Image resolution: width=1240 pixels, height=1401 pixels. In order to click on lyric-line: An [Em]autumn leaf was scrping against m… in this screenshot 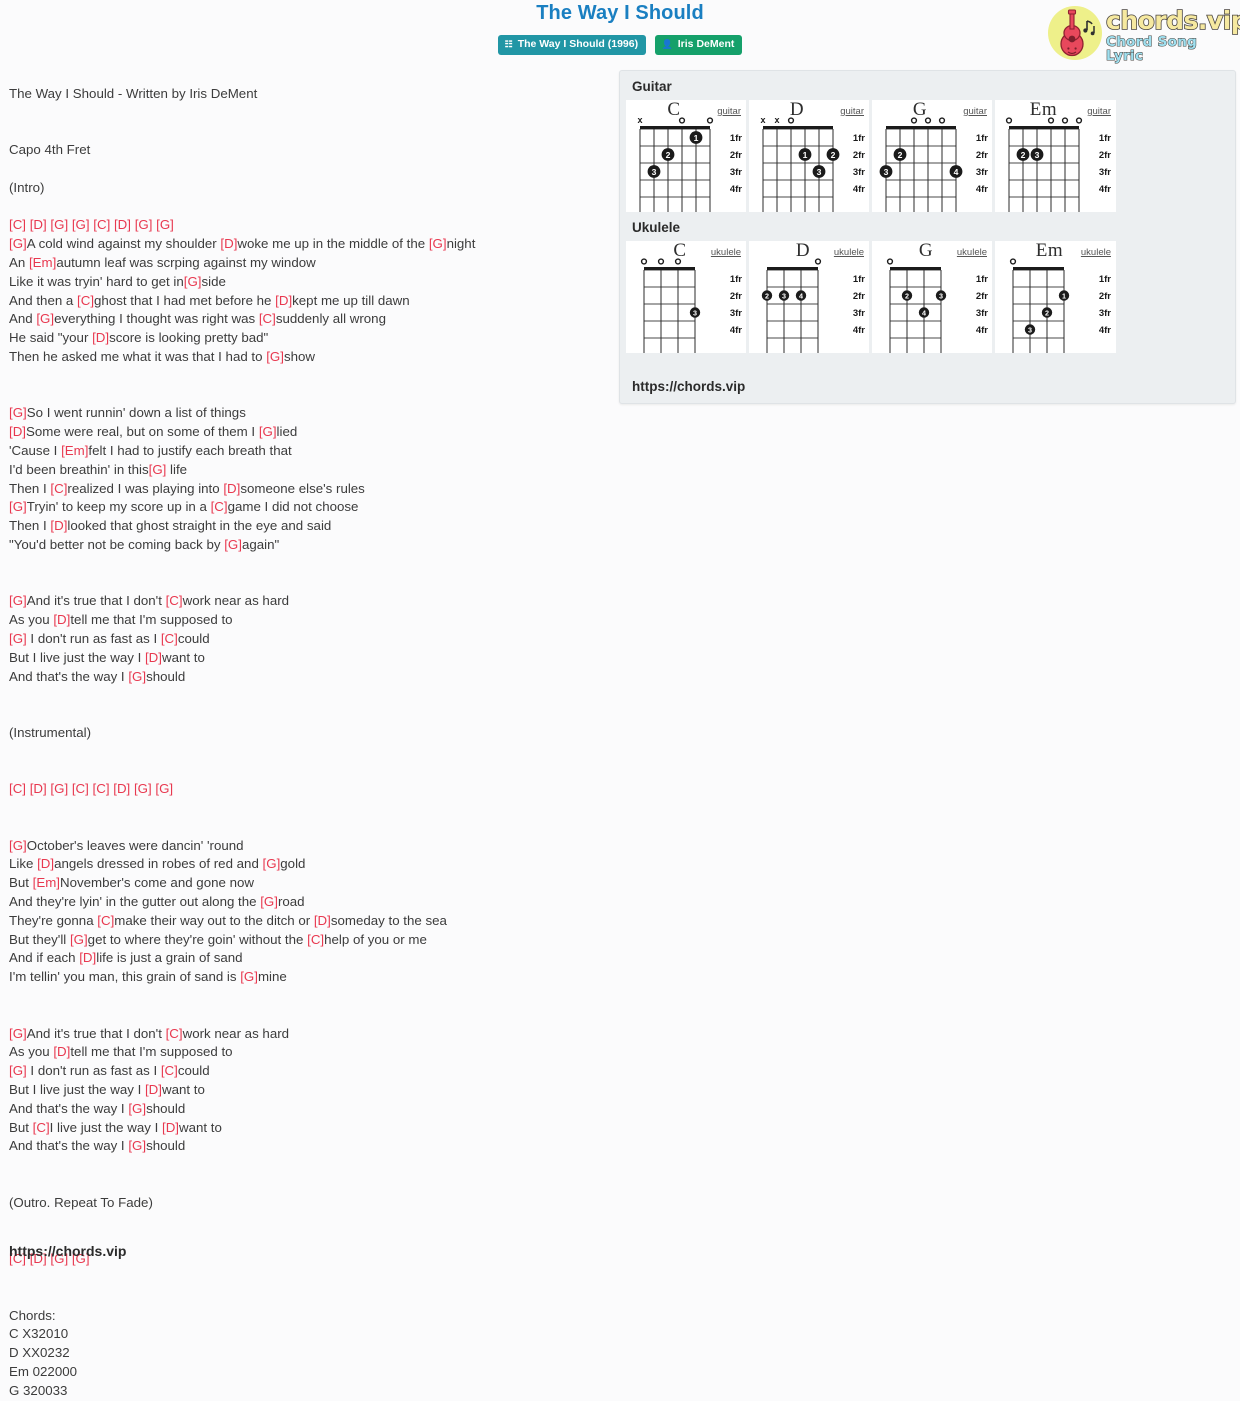, I will do `click(162, 262)`.